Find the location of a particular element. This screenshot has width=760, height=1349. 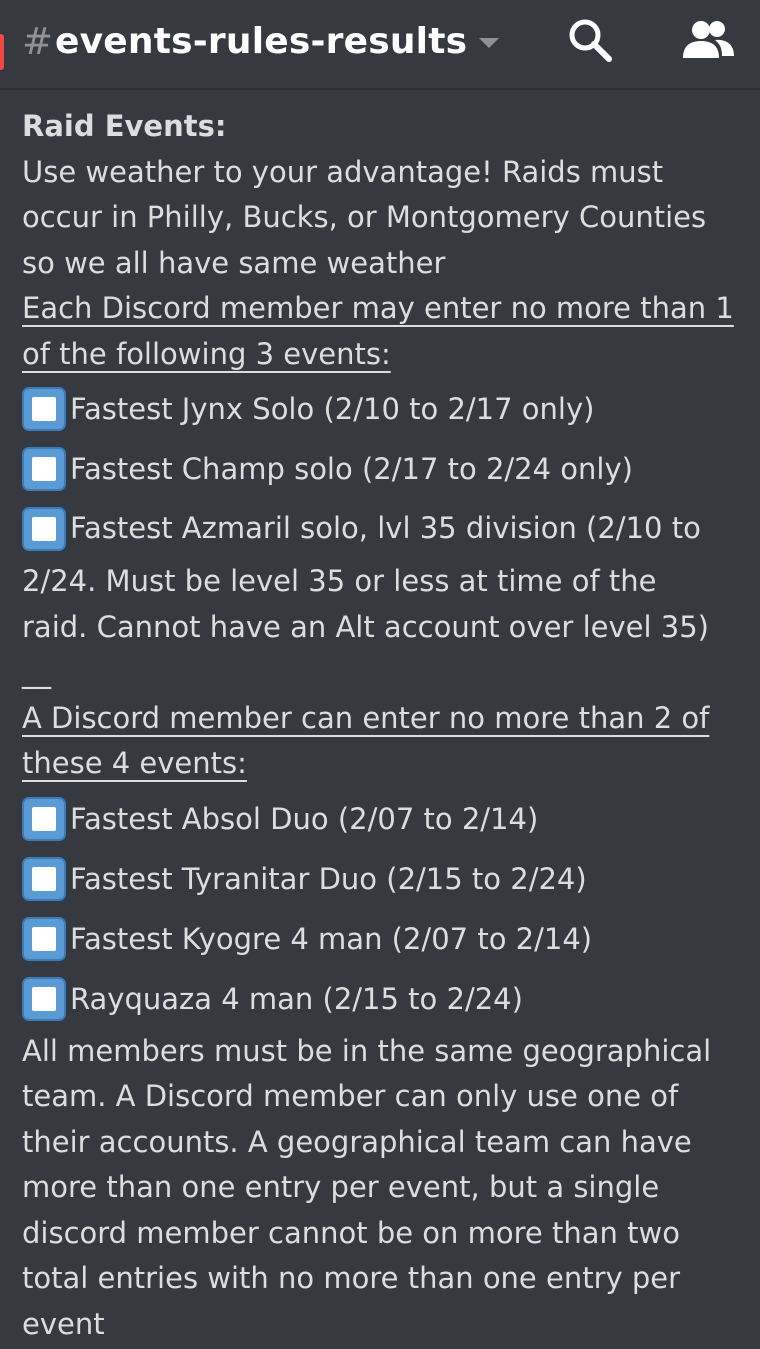

intro-line: so we all have same weather is located at coordinates (234, 262).